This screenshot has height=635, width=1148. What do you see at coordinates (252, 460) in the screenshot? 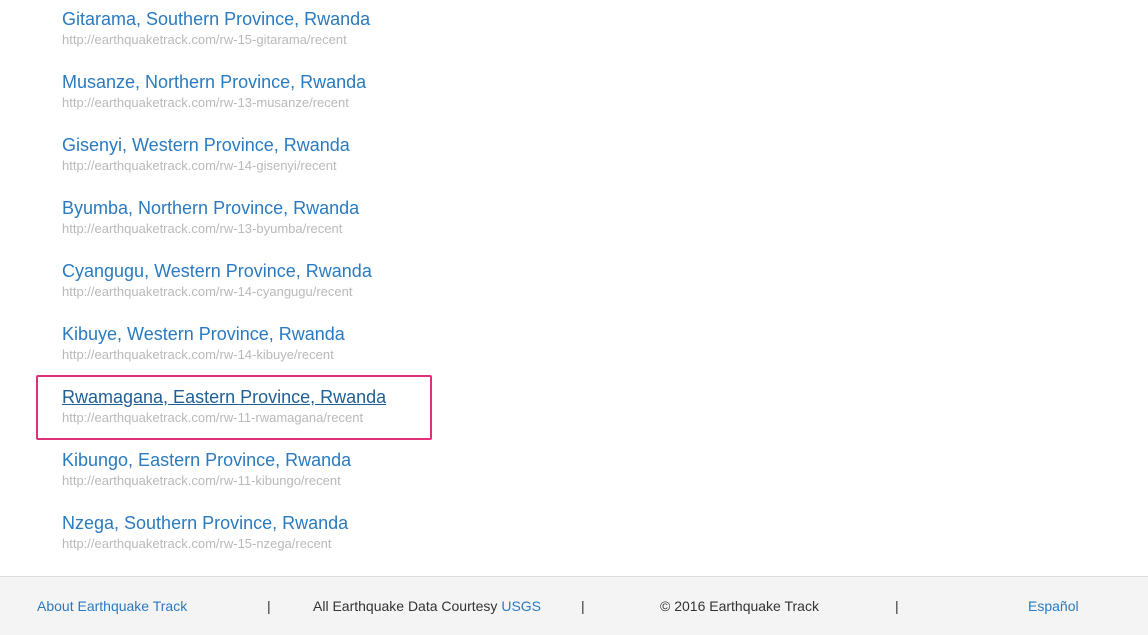
I see `result-link-kibungo: Kibungo, Eastern Province, Rwanda` at bounding box center [252, 460].